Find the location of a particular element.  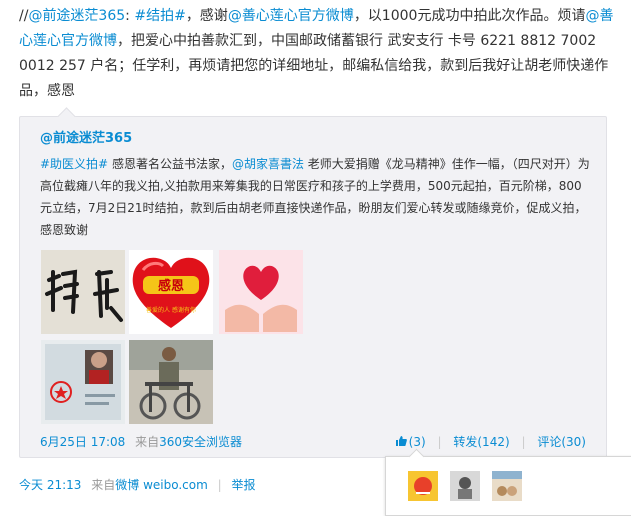

thumbs-up-icon is located at coordinates (401, 441).